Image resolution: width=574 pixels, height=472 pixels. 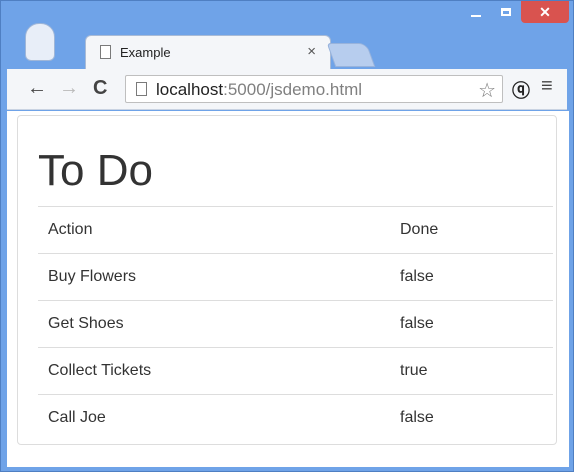 I want to click on page-title: To Do, so click(x=95, y=170).